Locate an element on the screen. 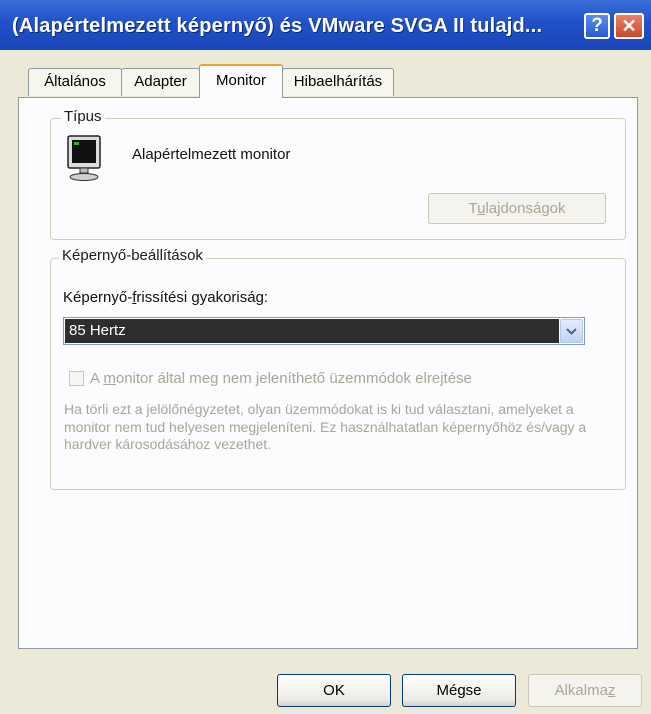 The image size is (651, 714). tab-monitor: Monitor is located at coordinates (241, 81).